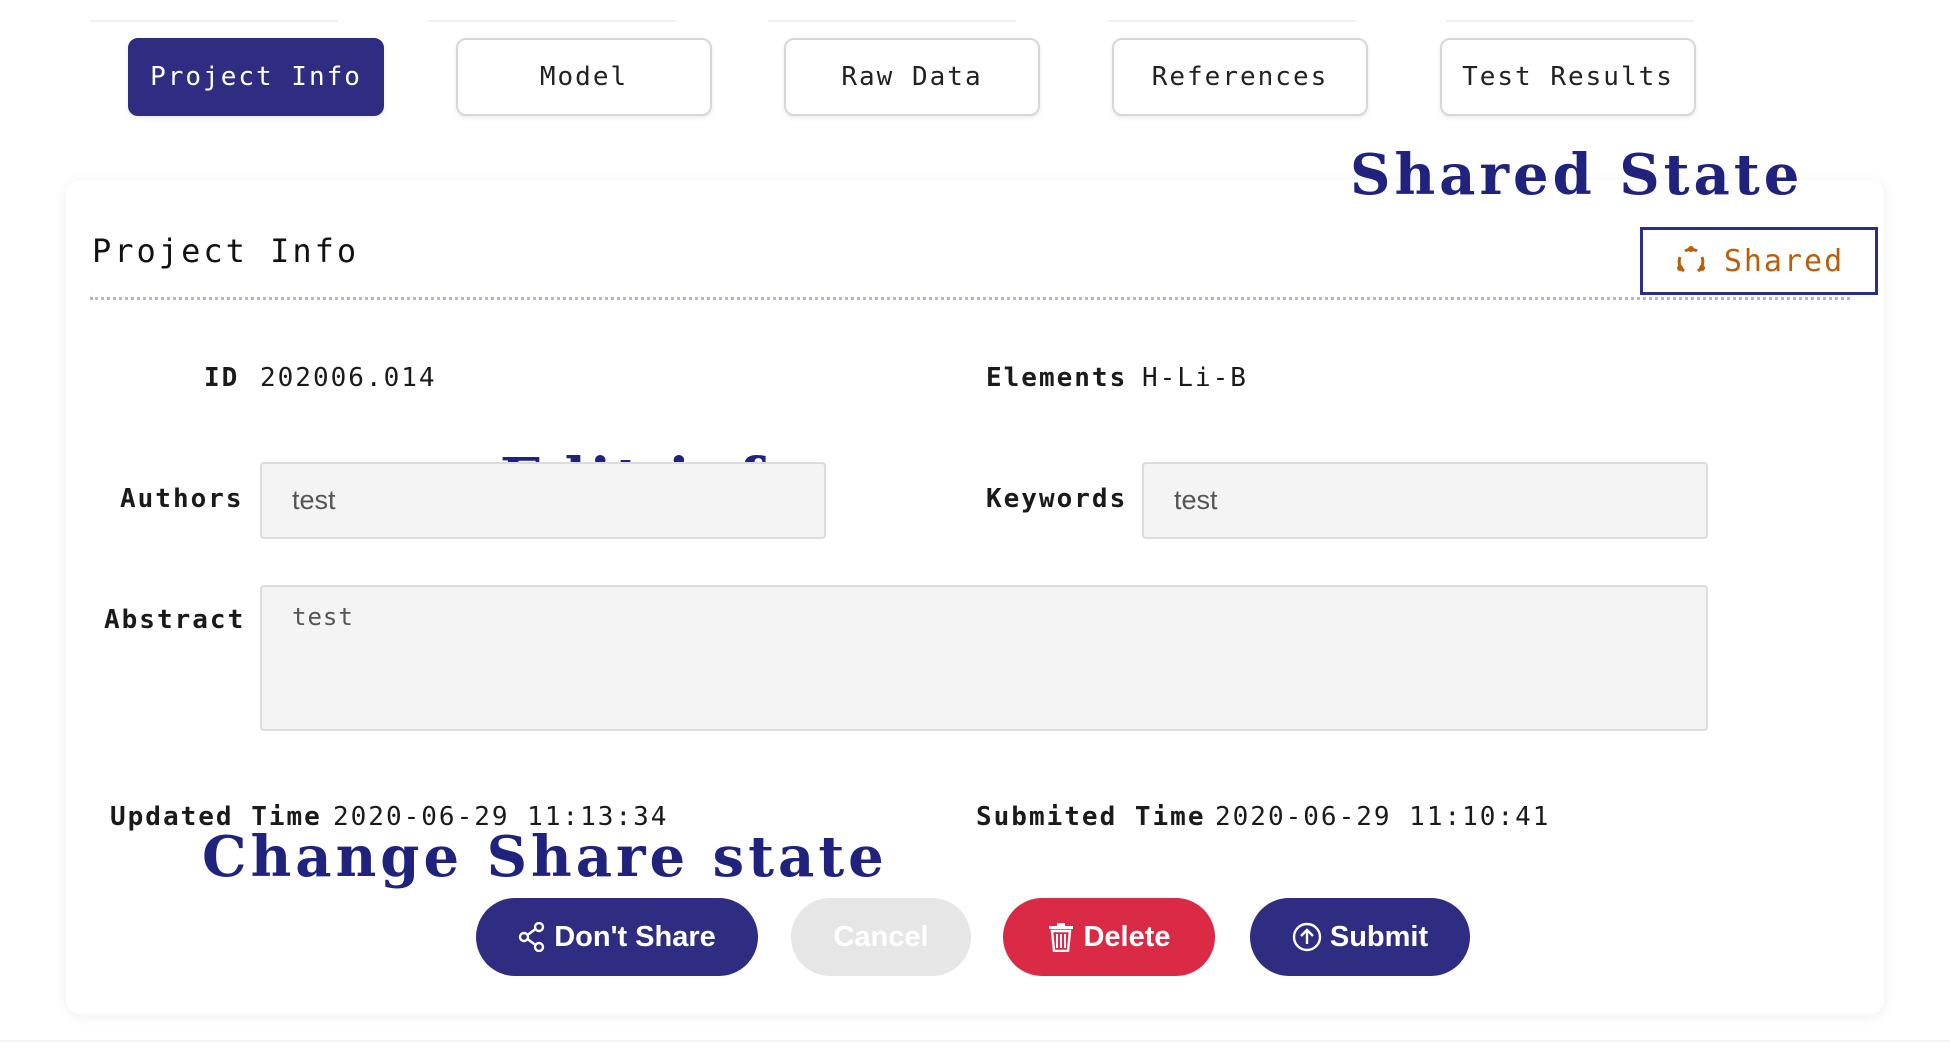  I want to click on elements-value: H-Li-B, so click(1195, 378).